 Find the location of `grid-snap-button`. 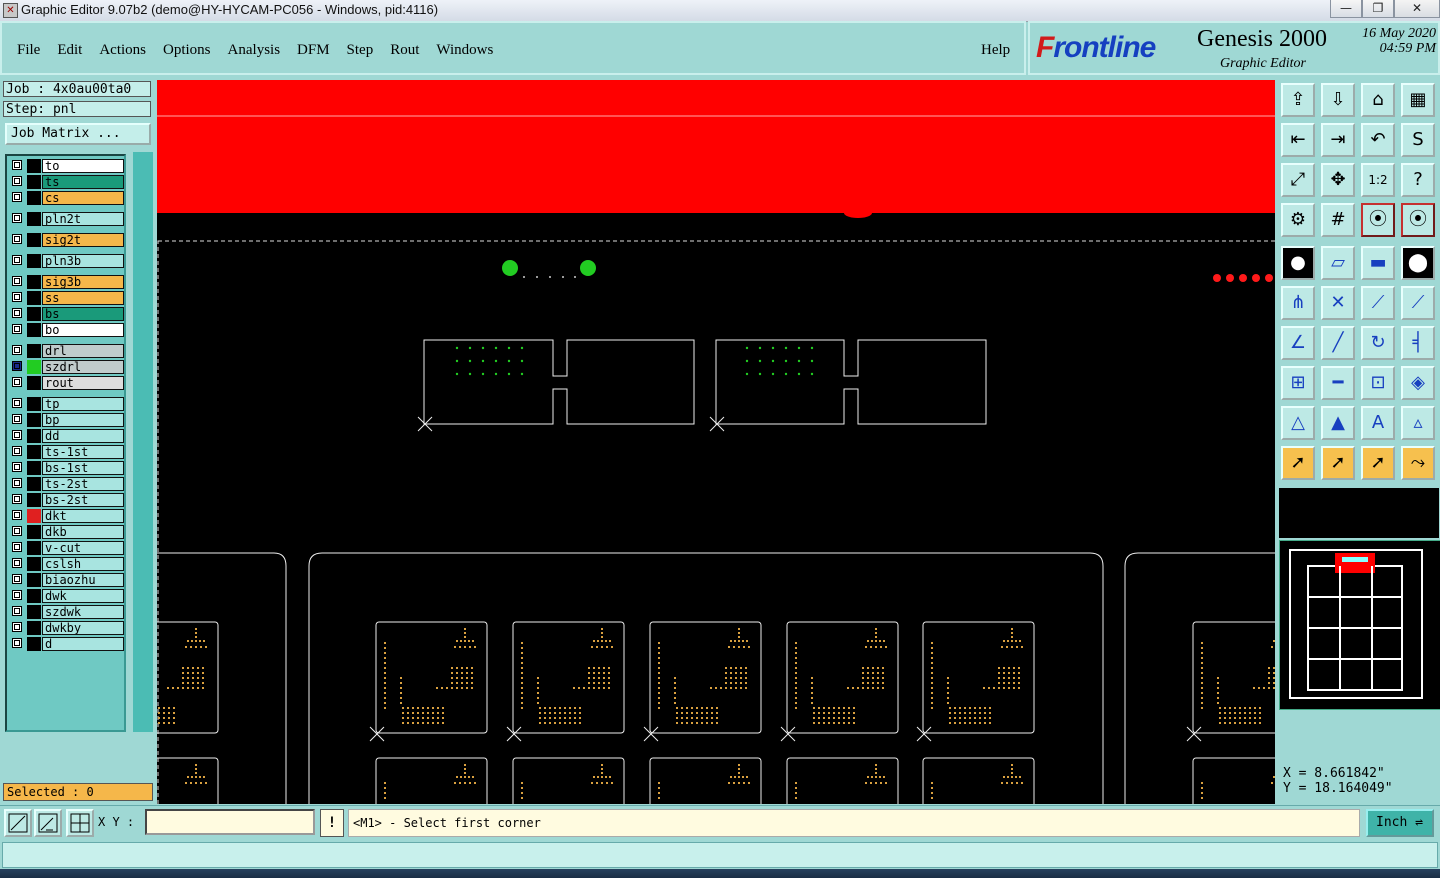

grid-snap-button is located at coordinates (80, 823).